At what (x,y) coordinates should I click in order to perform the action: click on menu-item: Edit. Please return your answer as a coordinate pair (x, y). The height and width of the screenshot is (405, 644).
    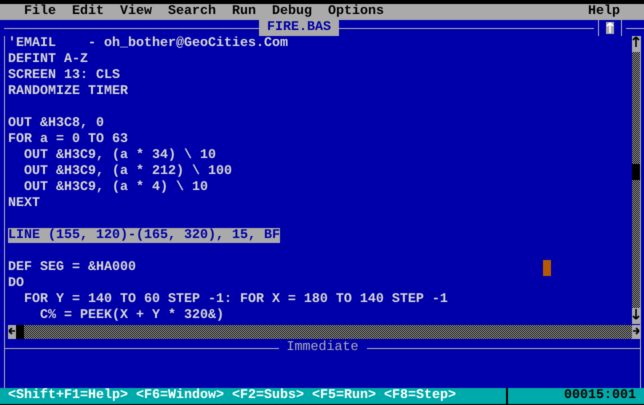
    Looking at the image, I should click on (88, 12).